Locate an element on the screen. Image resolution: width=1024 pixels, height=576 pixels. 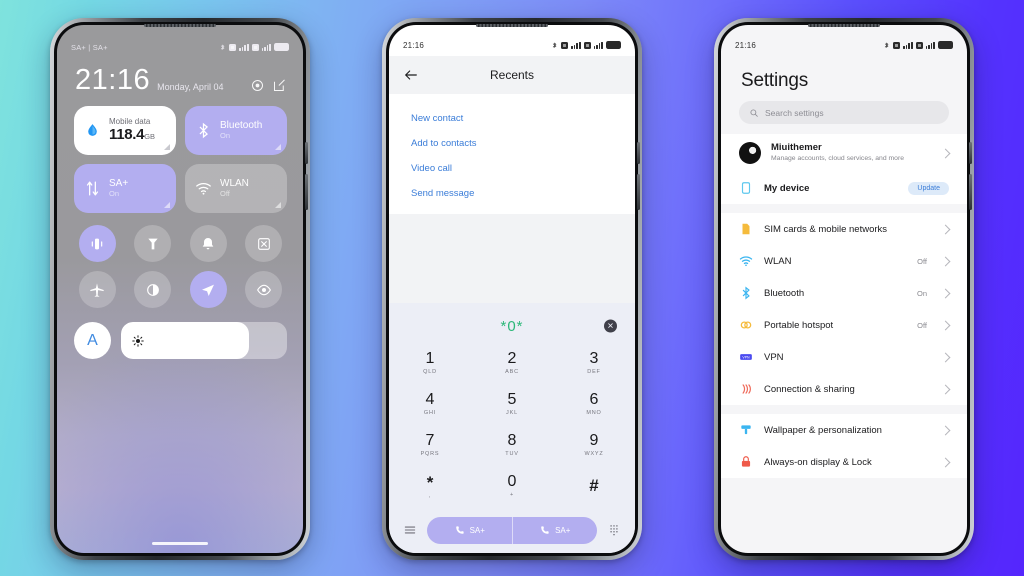
key-4: 4 GHI is located at coordinates (430, 404).